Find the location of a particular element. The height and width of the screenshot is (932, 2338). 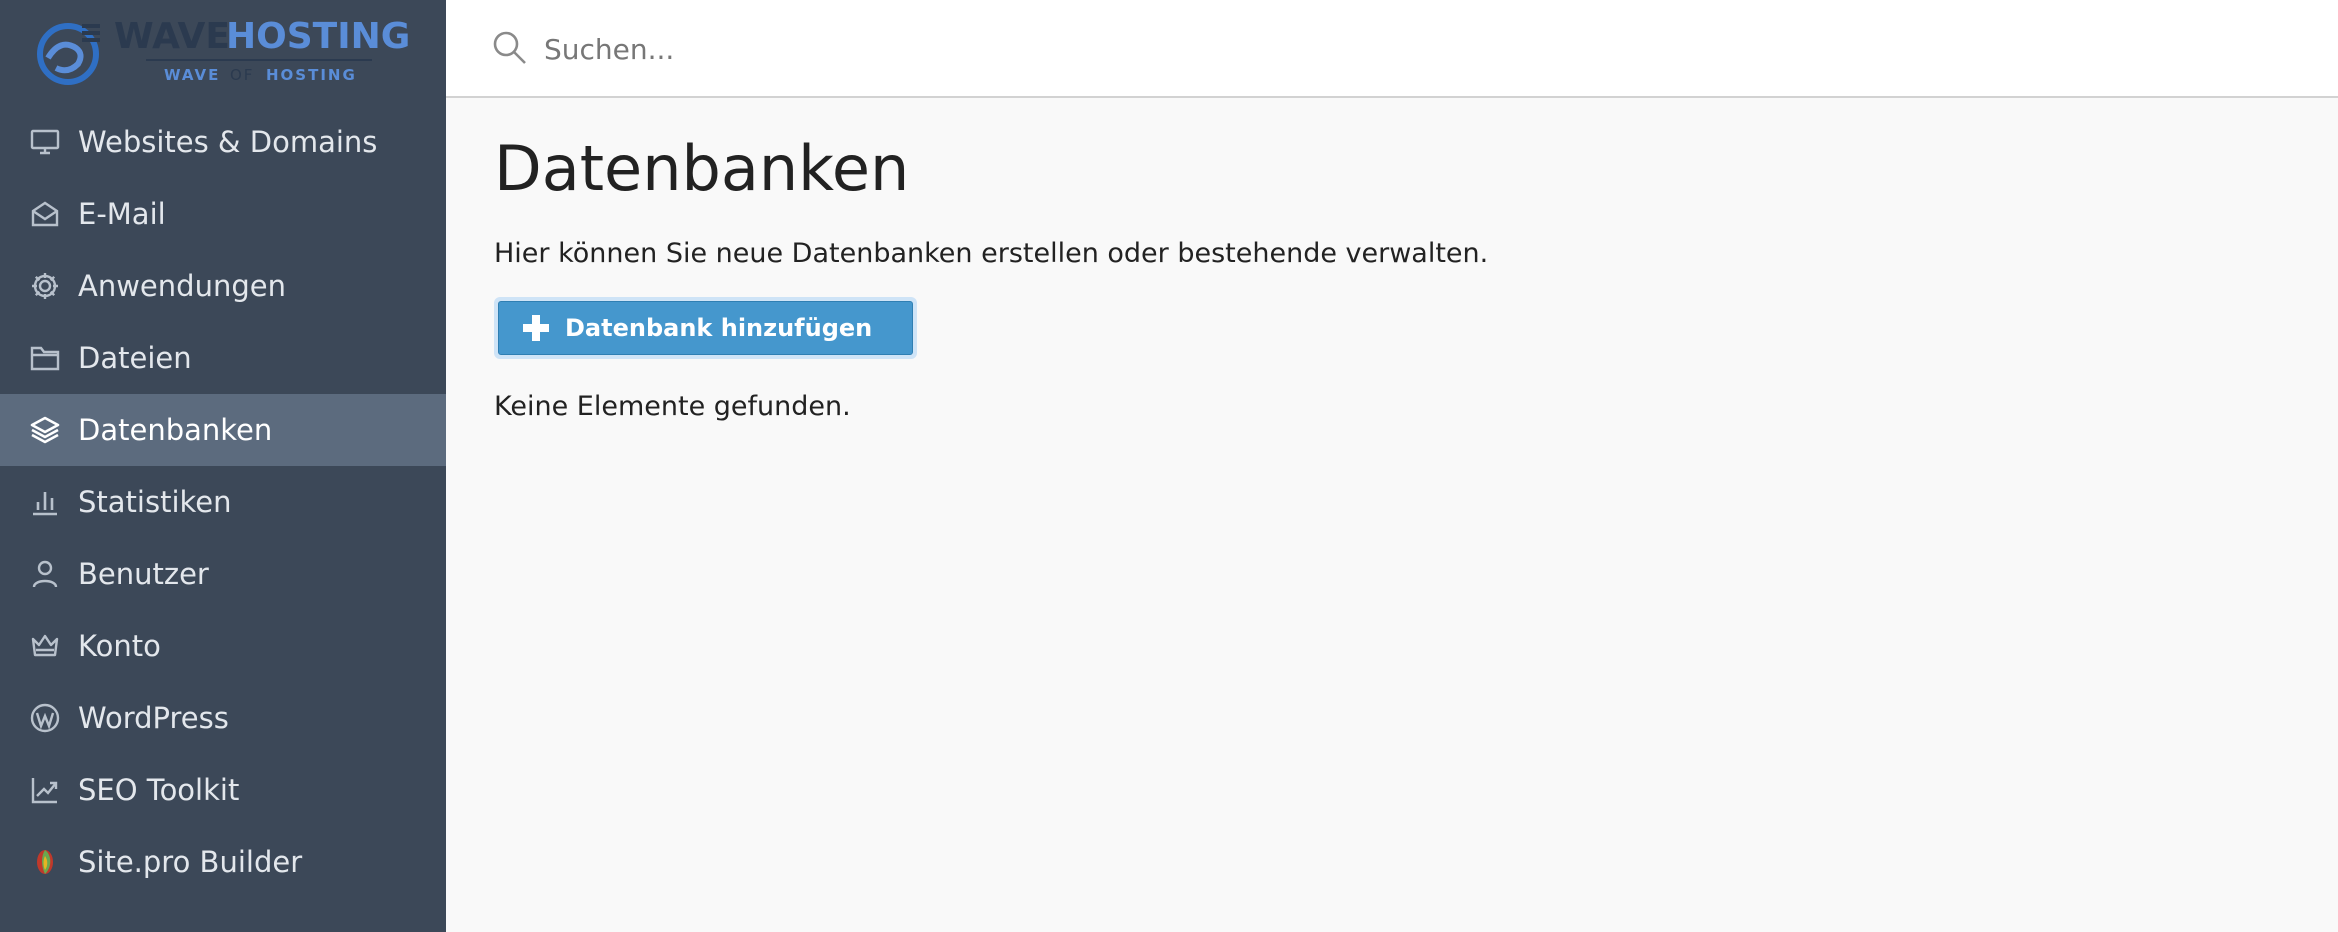

gear-icon is located at coordinates (45, 286).